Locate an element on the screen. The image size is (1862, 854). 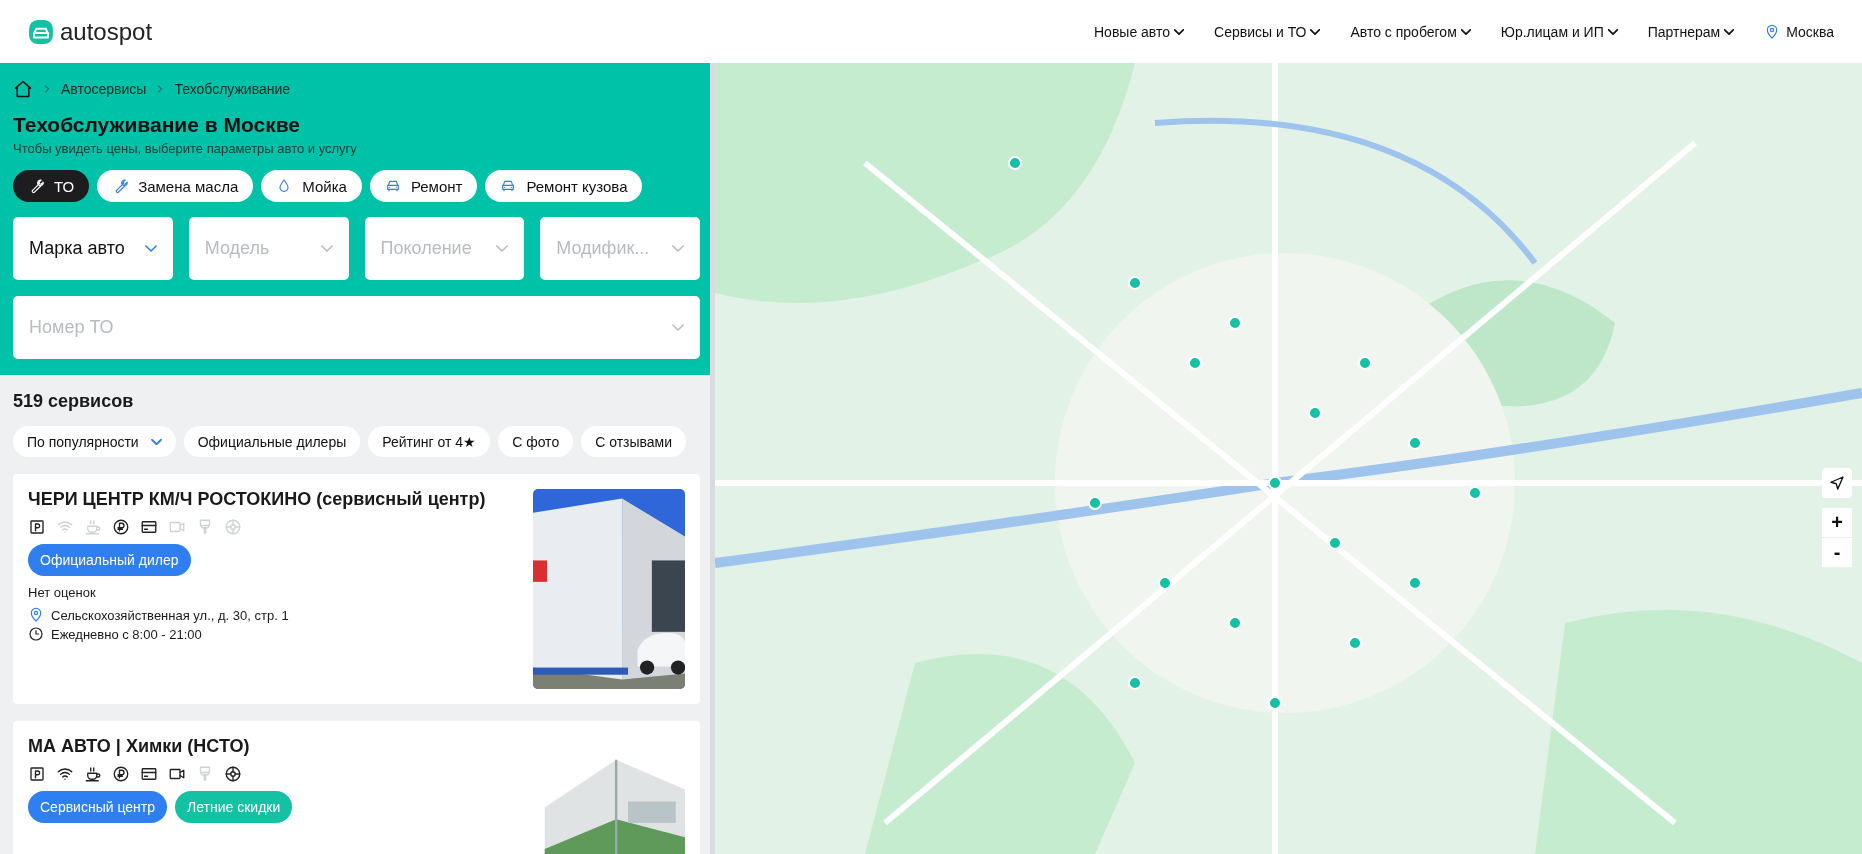
page-subtitle: Чтобы увидеть цены, выберите параметры авто и услугу is located at coordinates (185, 148).